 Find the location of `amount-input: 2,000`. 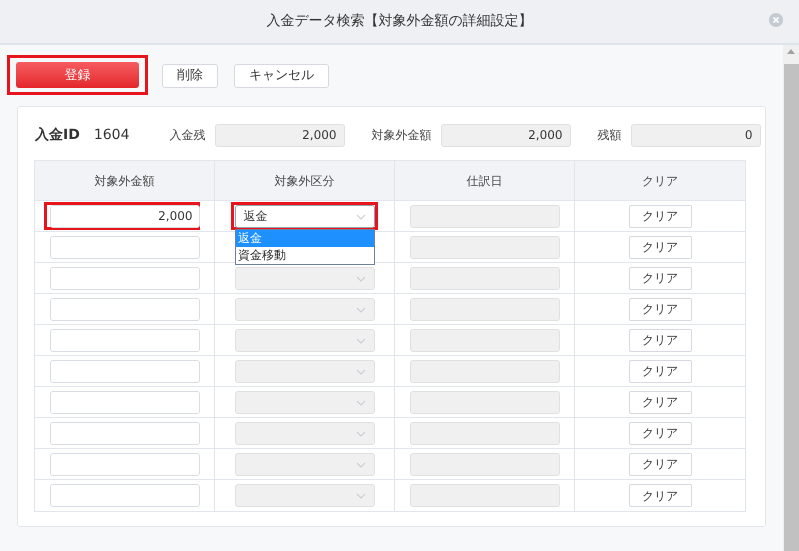

amount-input: 2,000 is located at coordinates (125, 216).